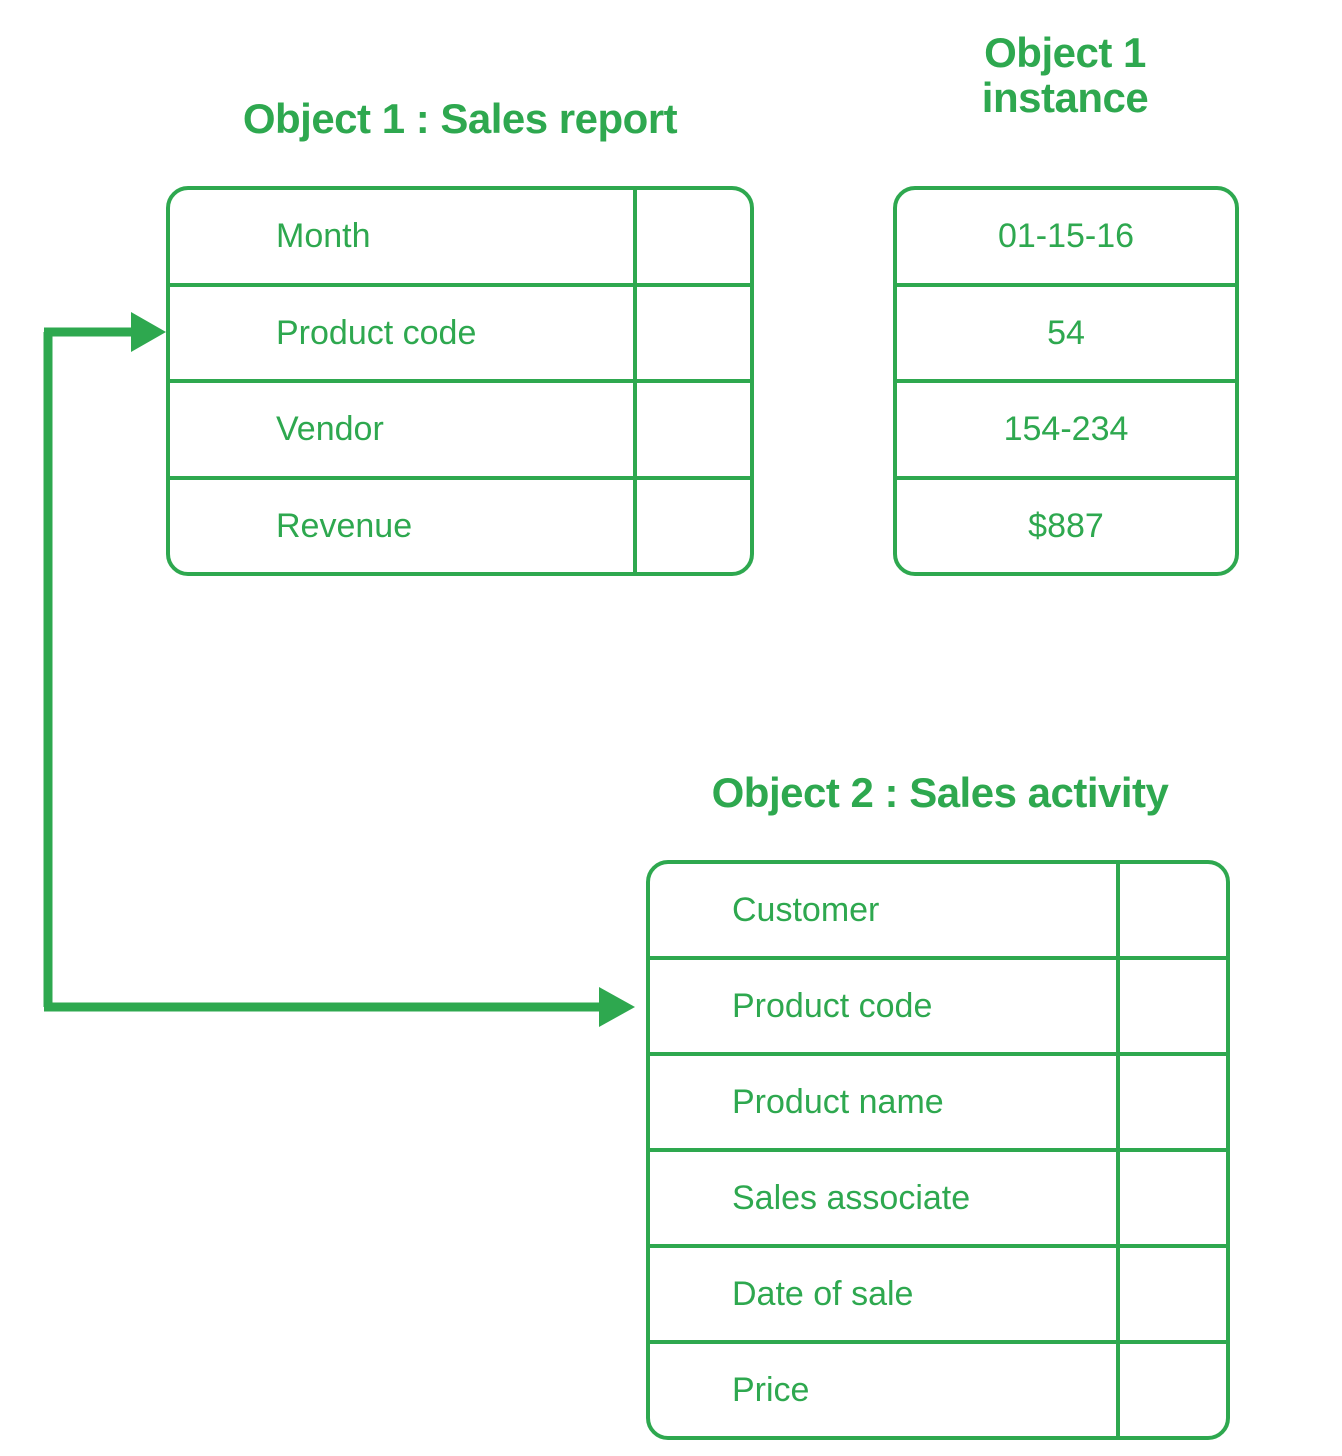 This screenshot has height=1456, width=1342. I want to click on table-row: 01-15-16, so click(1066, 238).